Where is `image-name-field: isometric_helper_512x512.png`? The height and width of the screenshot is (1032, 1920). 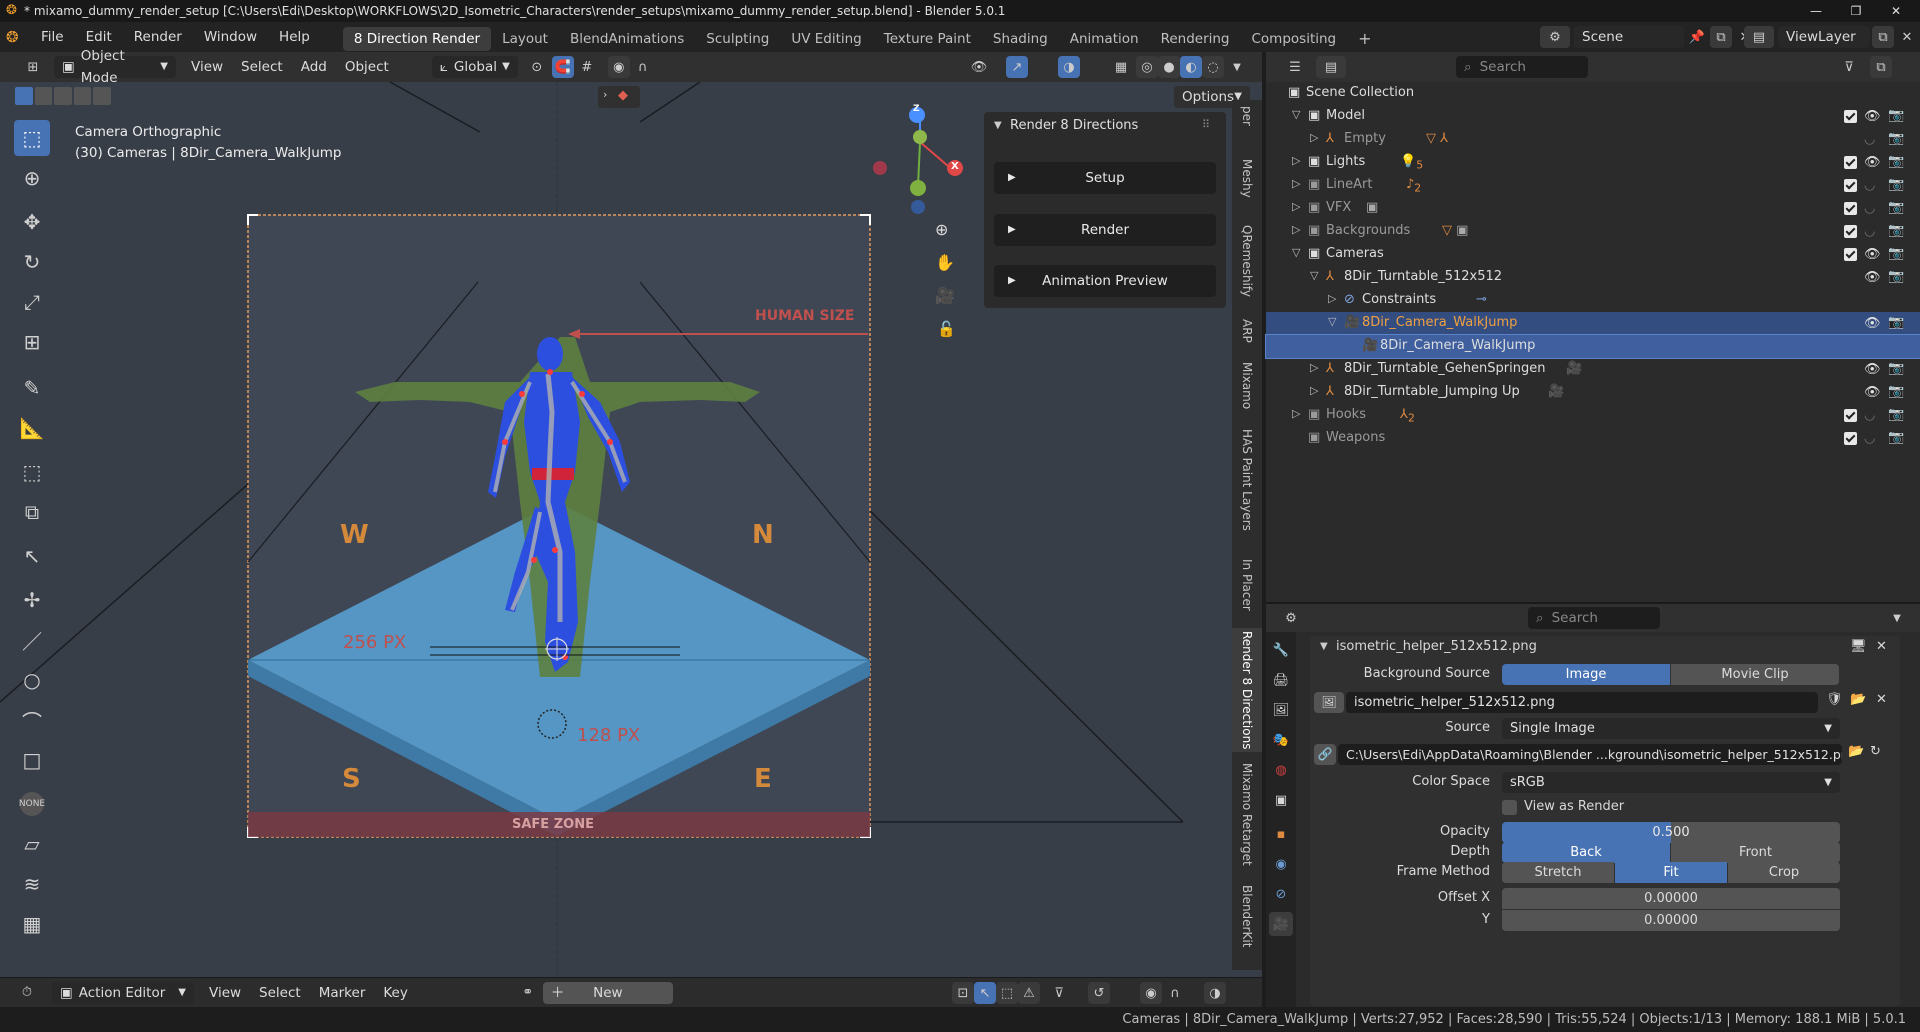
image-name-field: isometric_helper_512x512.png is located at coordinates (1582, 702).